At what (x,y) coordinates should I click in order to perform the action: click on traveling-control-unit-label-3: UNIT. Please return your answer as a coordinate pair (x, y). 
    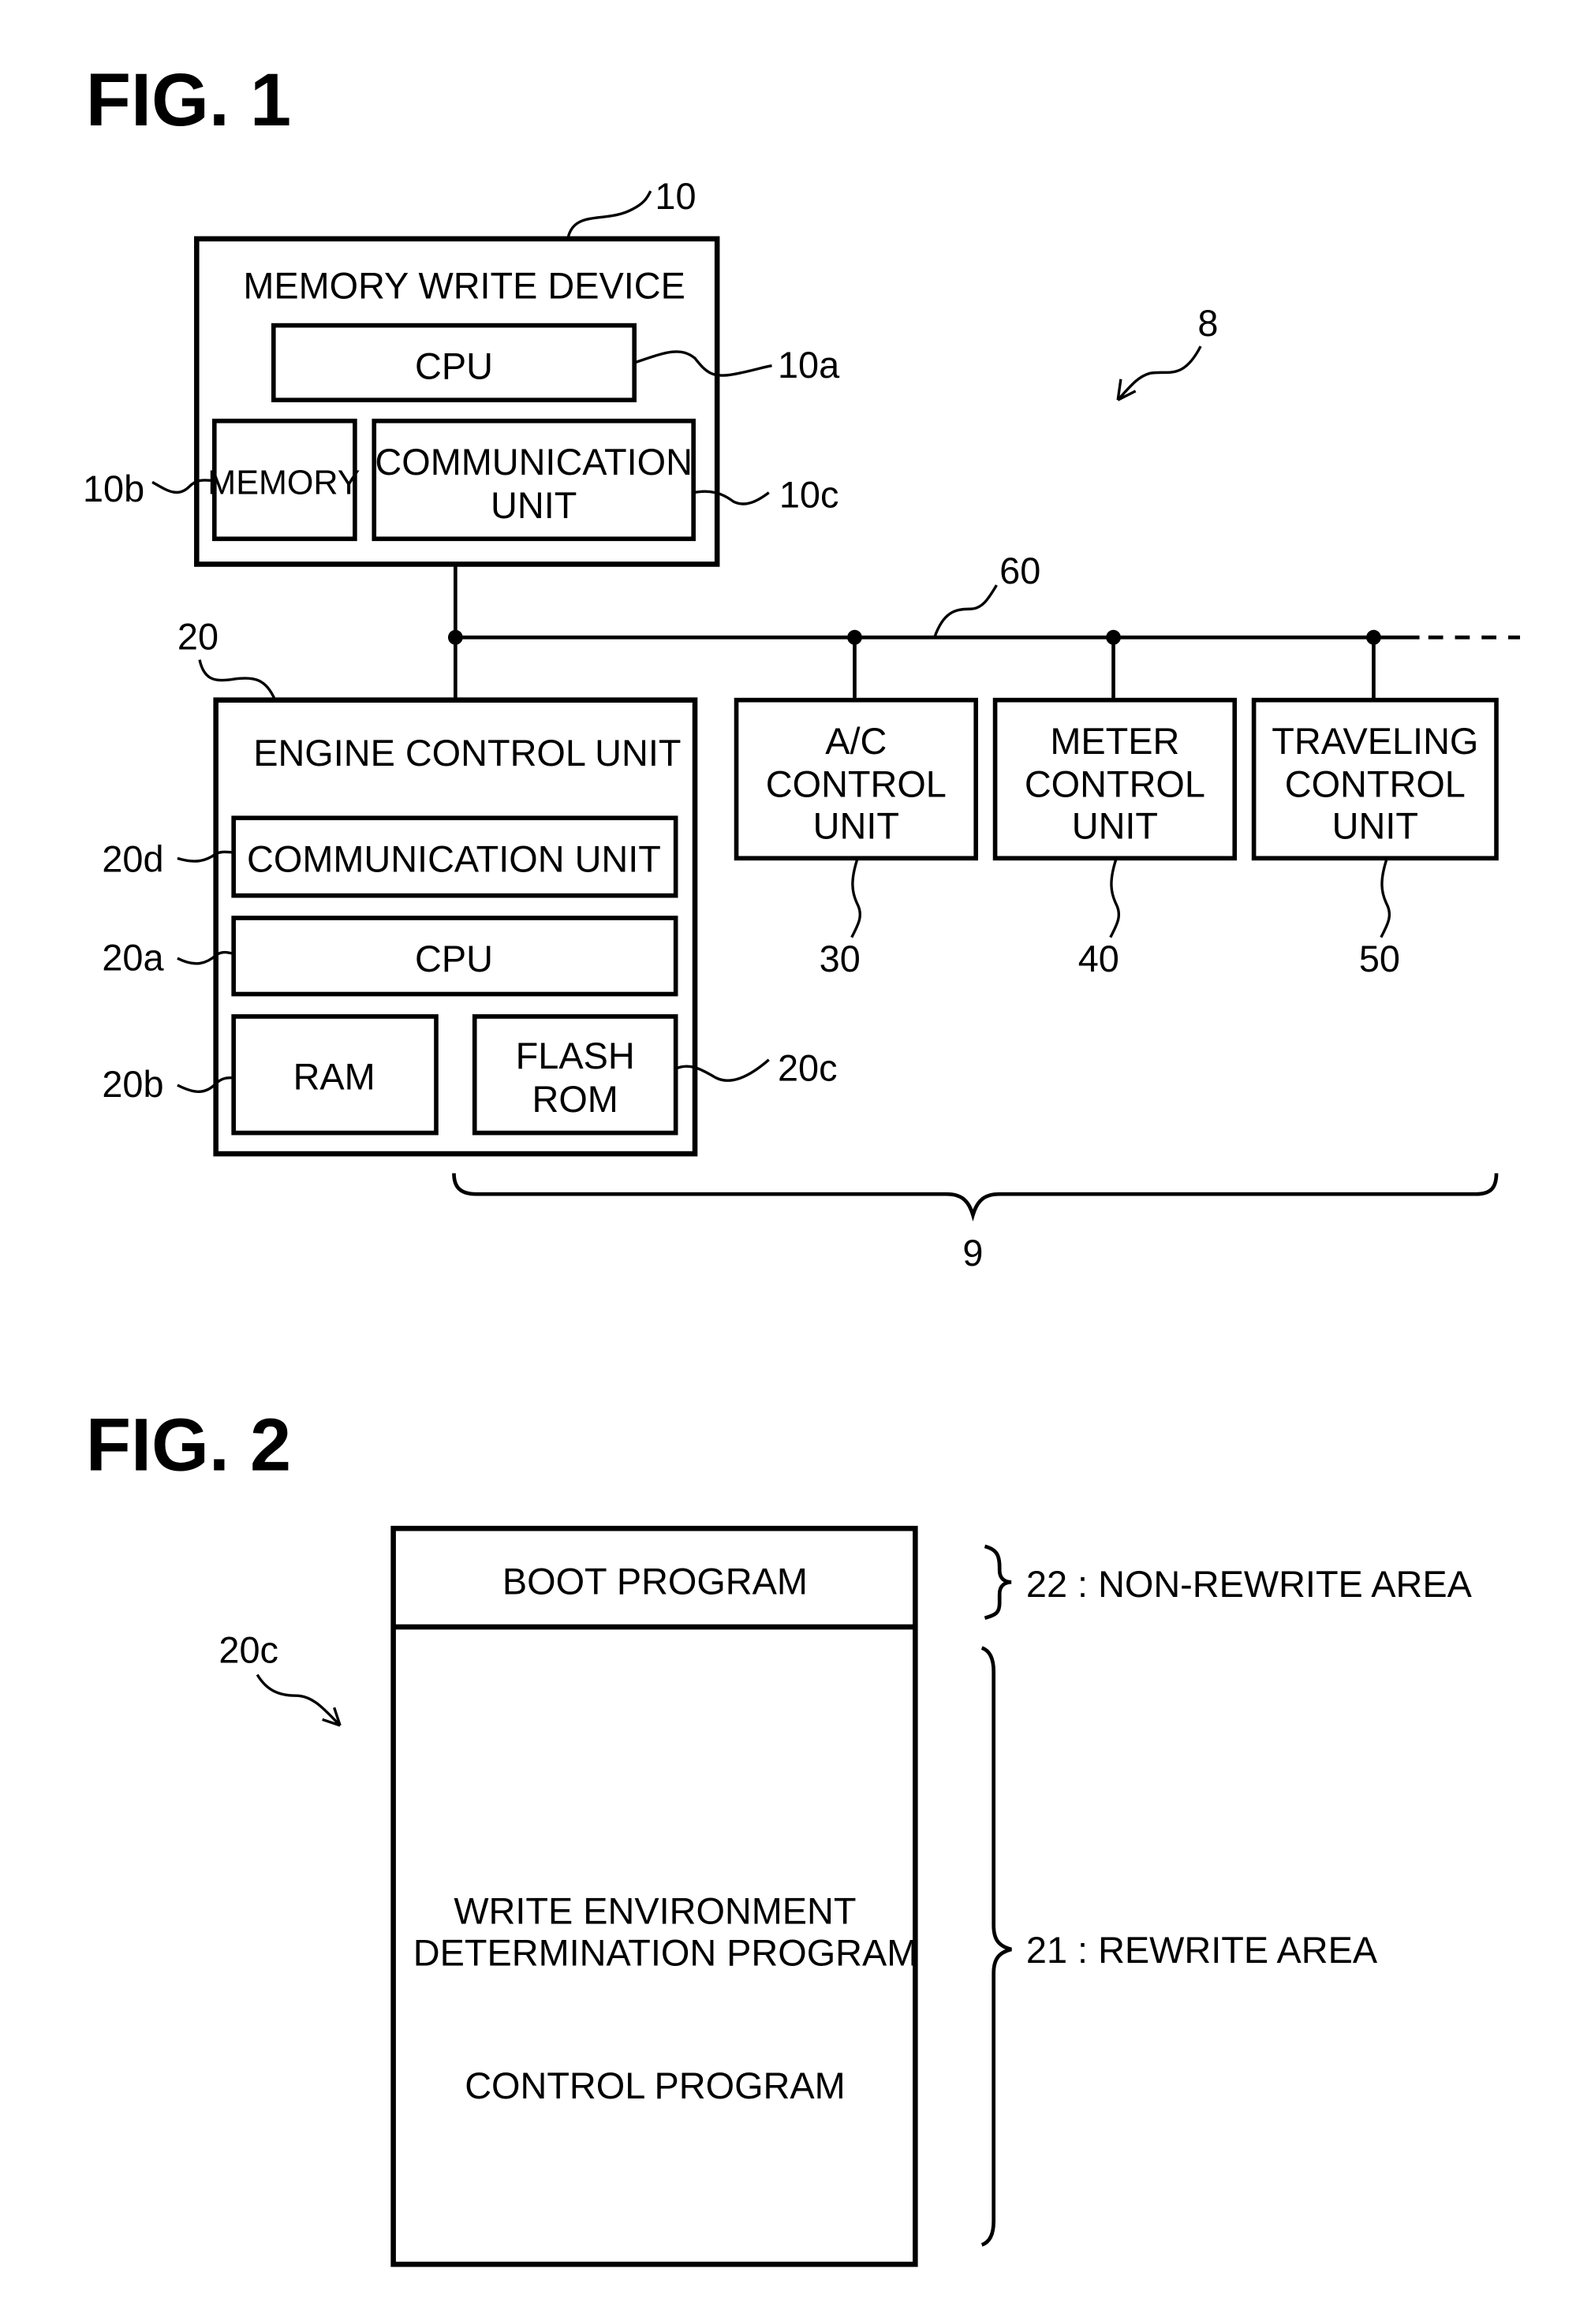
    Looking at the image, I should click on (1375, 826).